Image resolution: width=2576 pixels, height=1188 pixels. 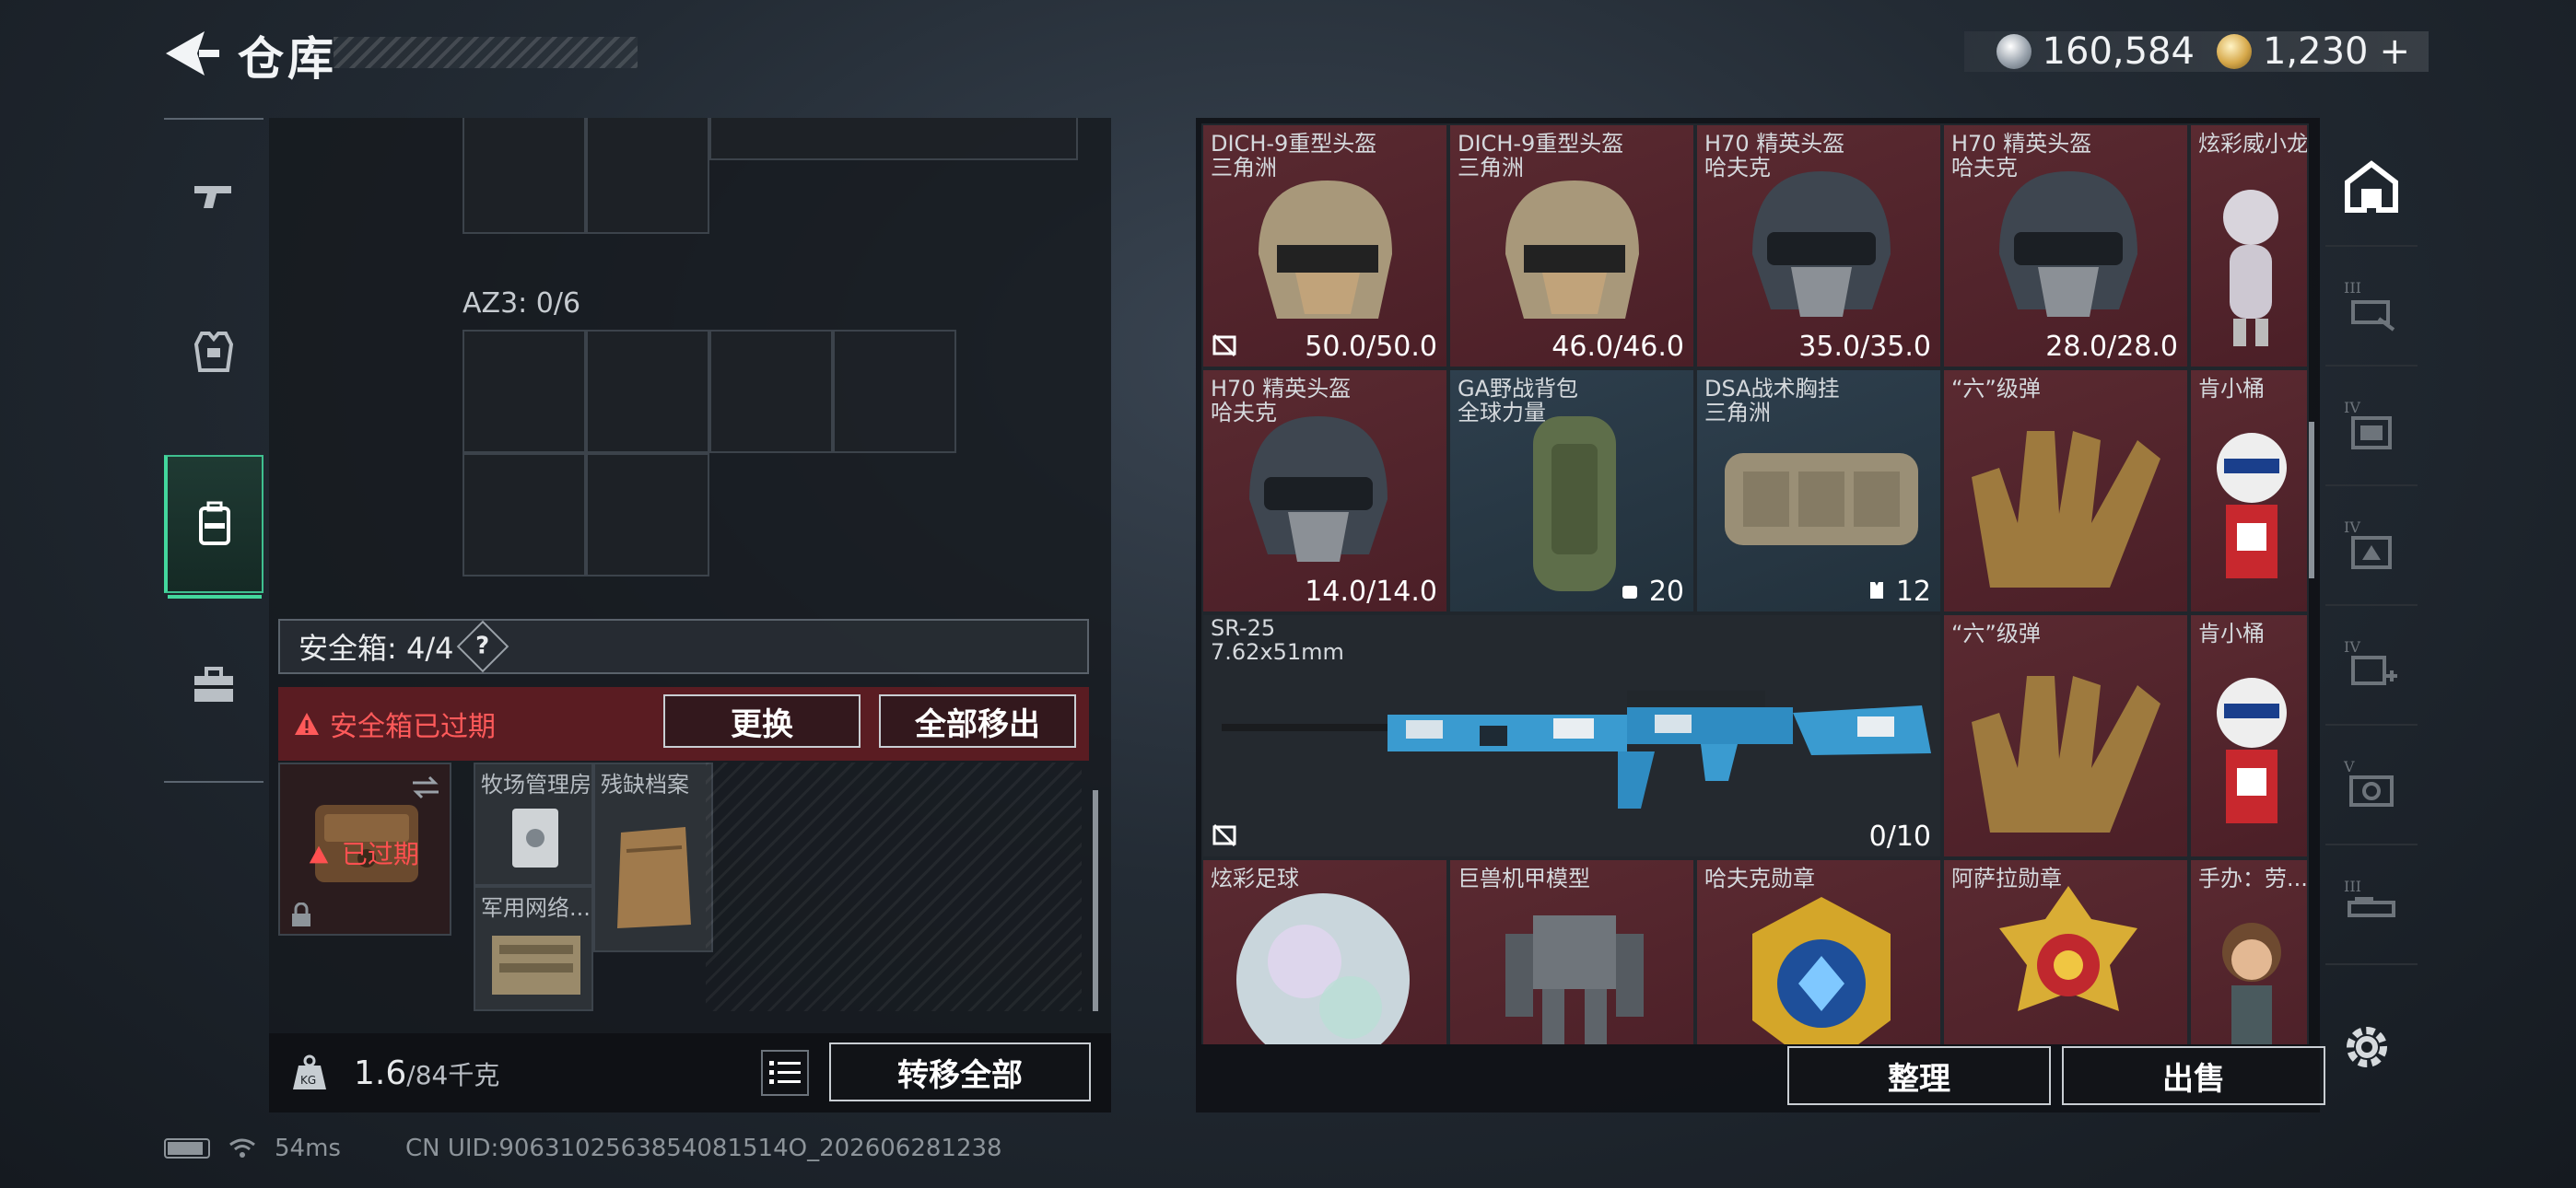 I want to click on tab-storage-4: IV, so click(x=2371, y=666).